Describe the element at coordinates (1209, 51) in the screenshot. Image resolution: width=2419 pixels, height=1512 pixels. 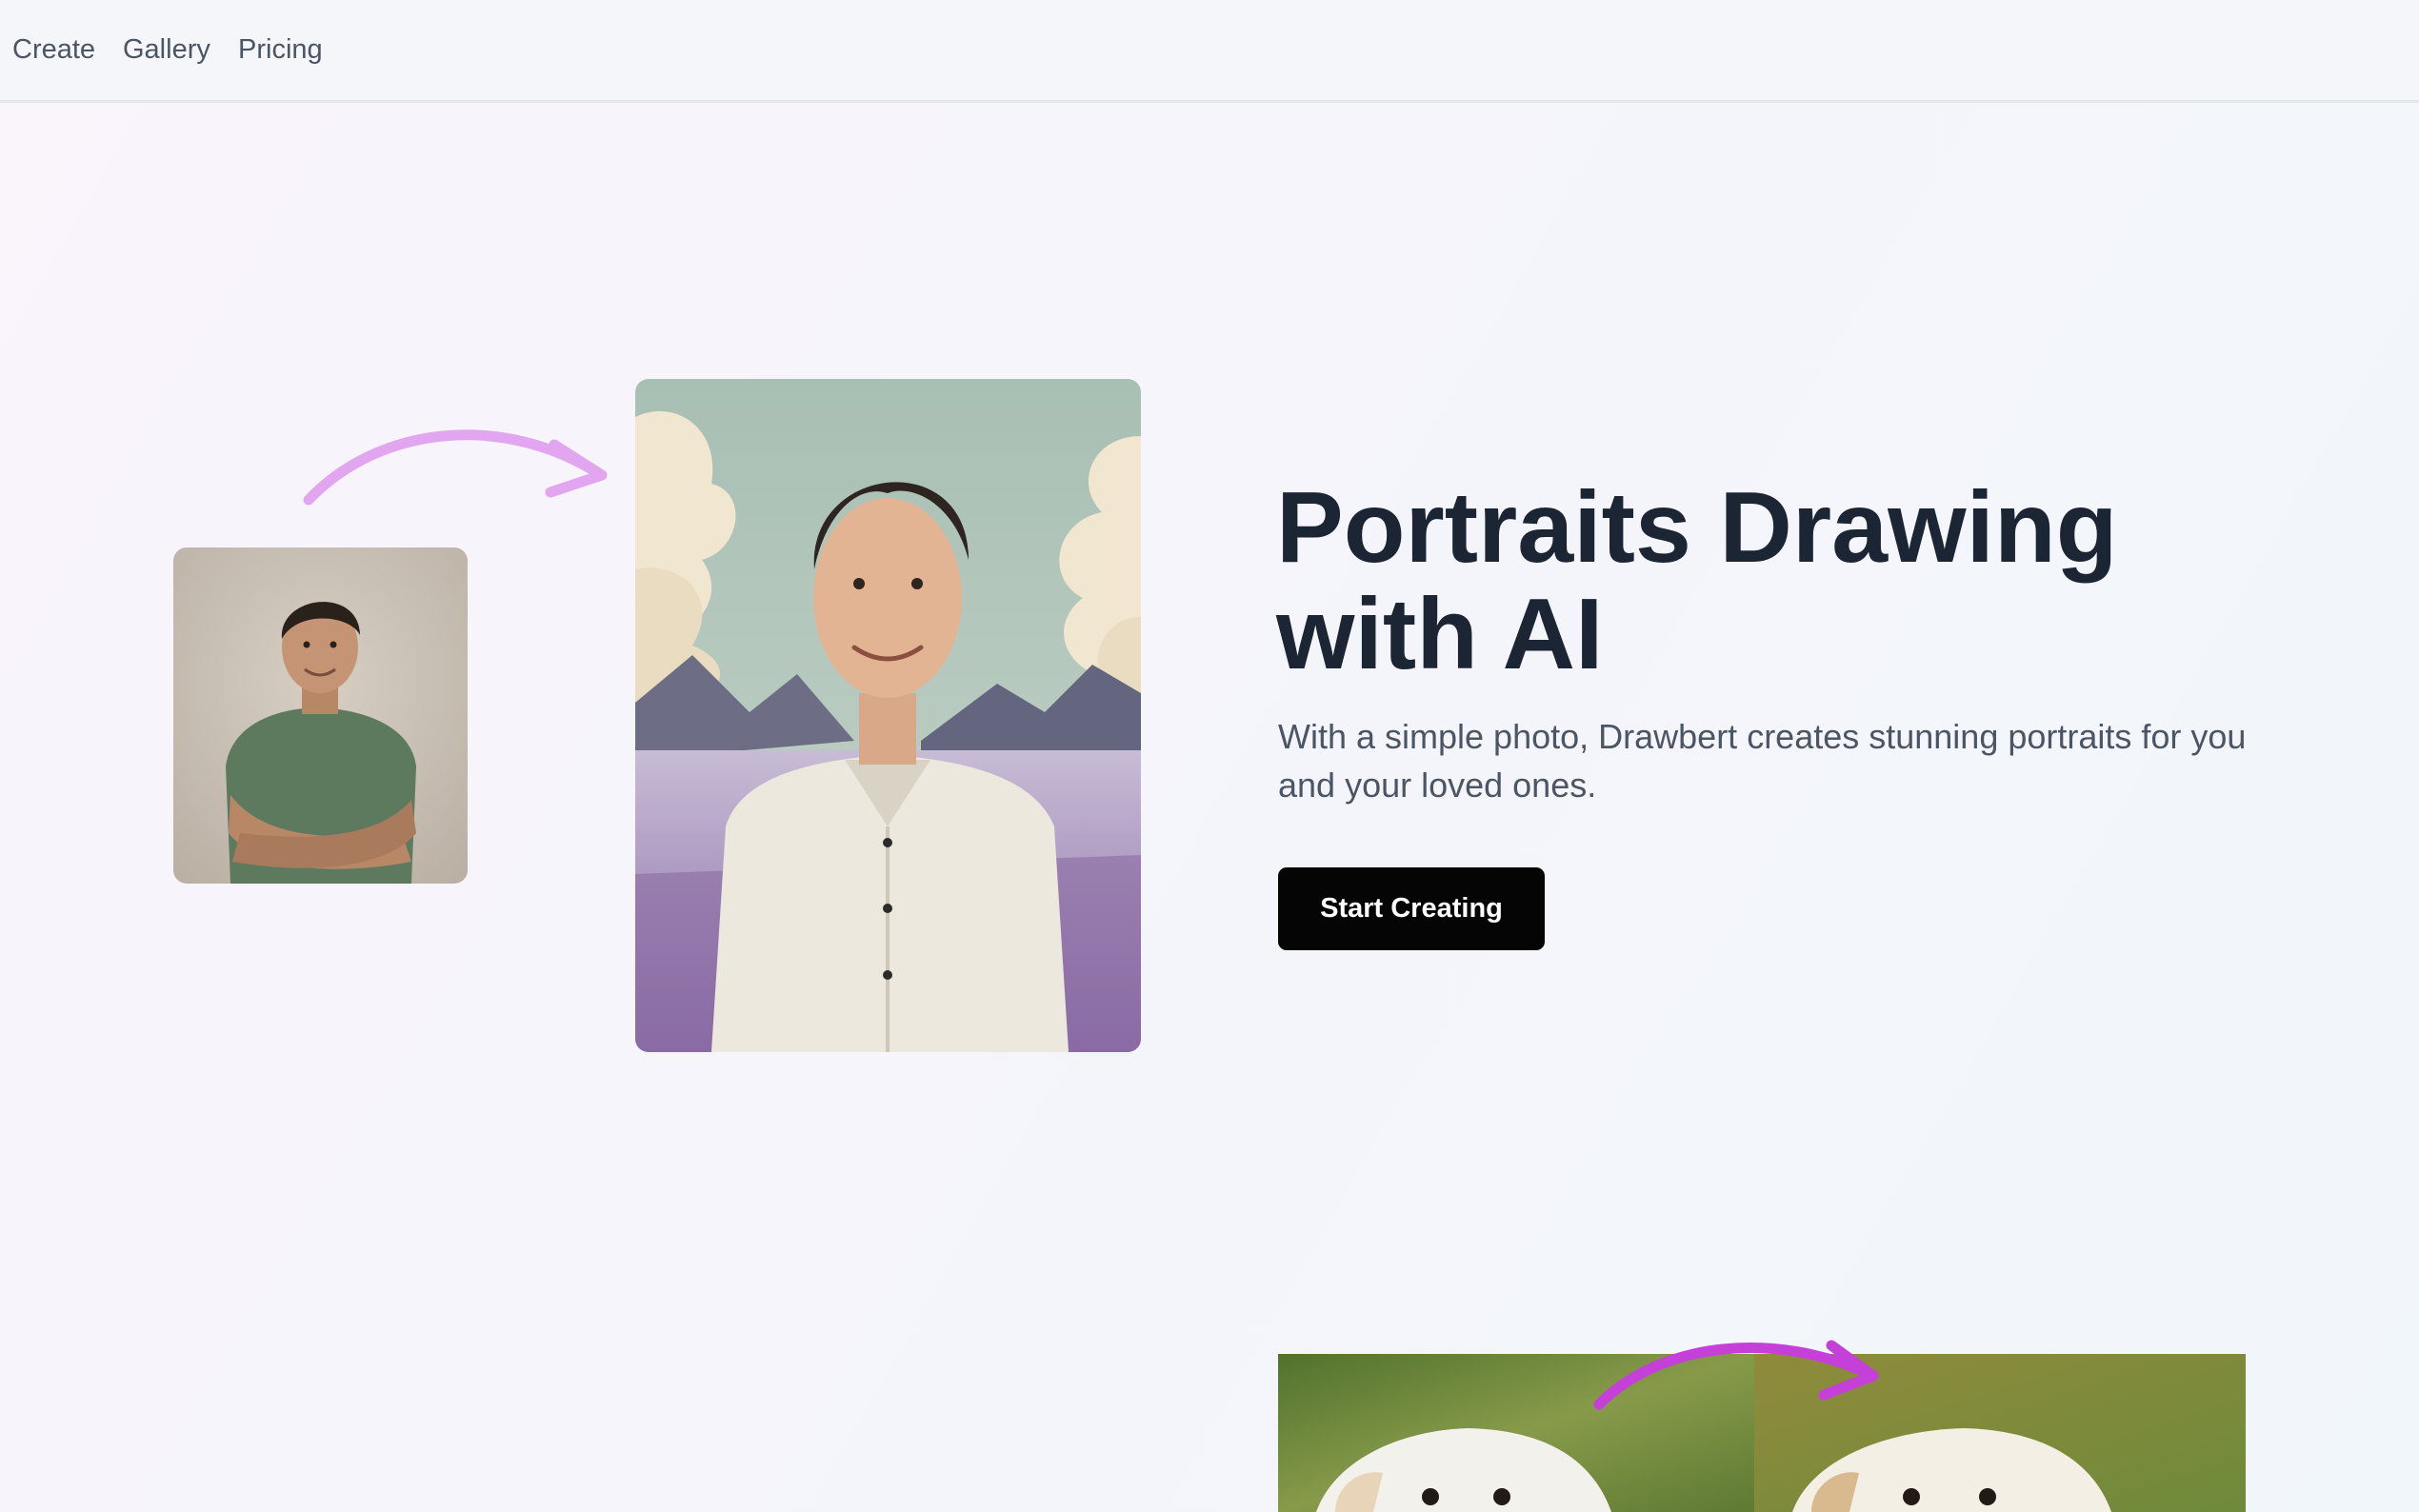
I see `top-nav: Create Gallery Pricing` at that location.